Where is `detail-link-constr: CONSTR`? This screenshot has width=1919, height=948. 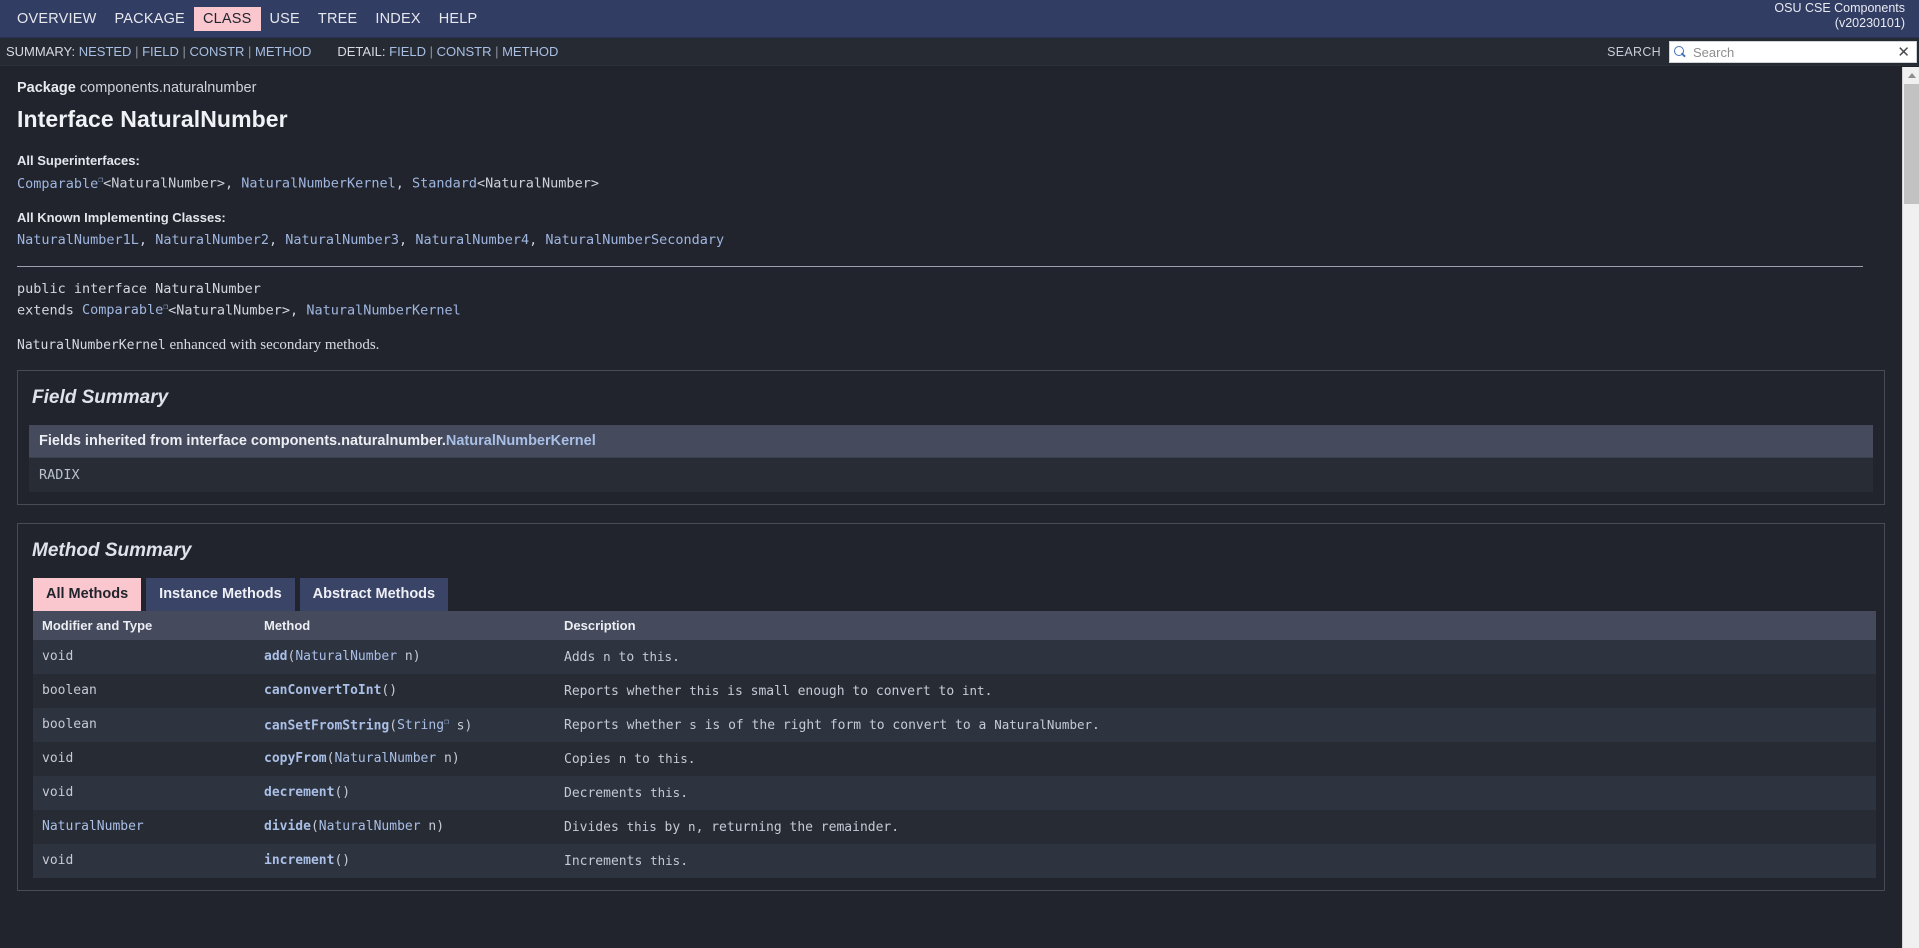
detail-link-constr: CONSTR is located at coordinates (464, 51).